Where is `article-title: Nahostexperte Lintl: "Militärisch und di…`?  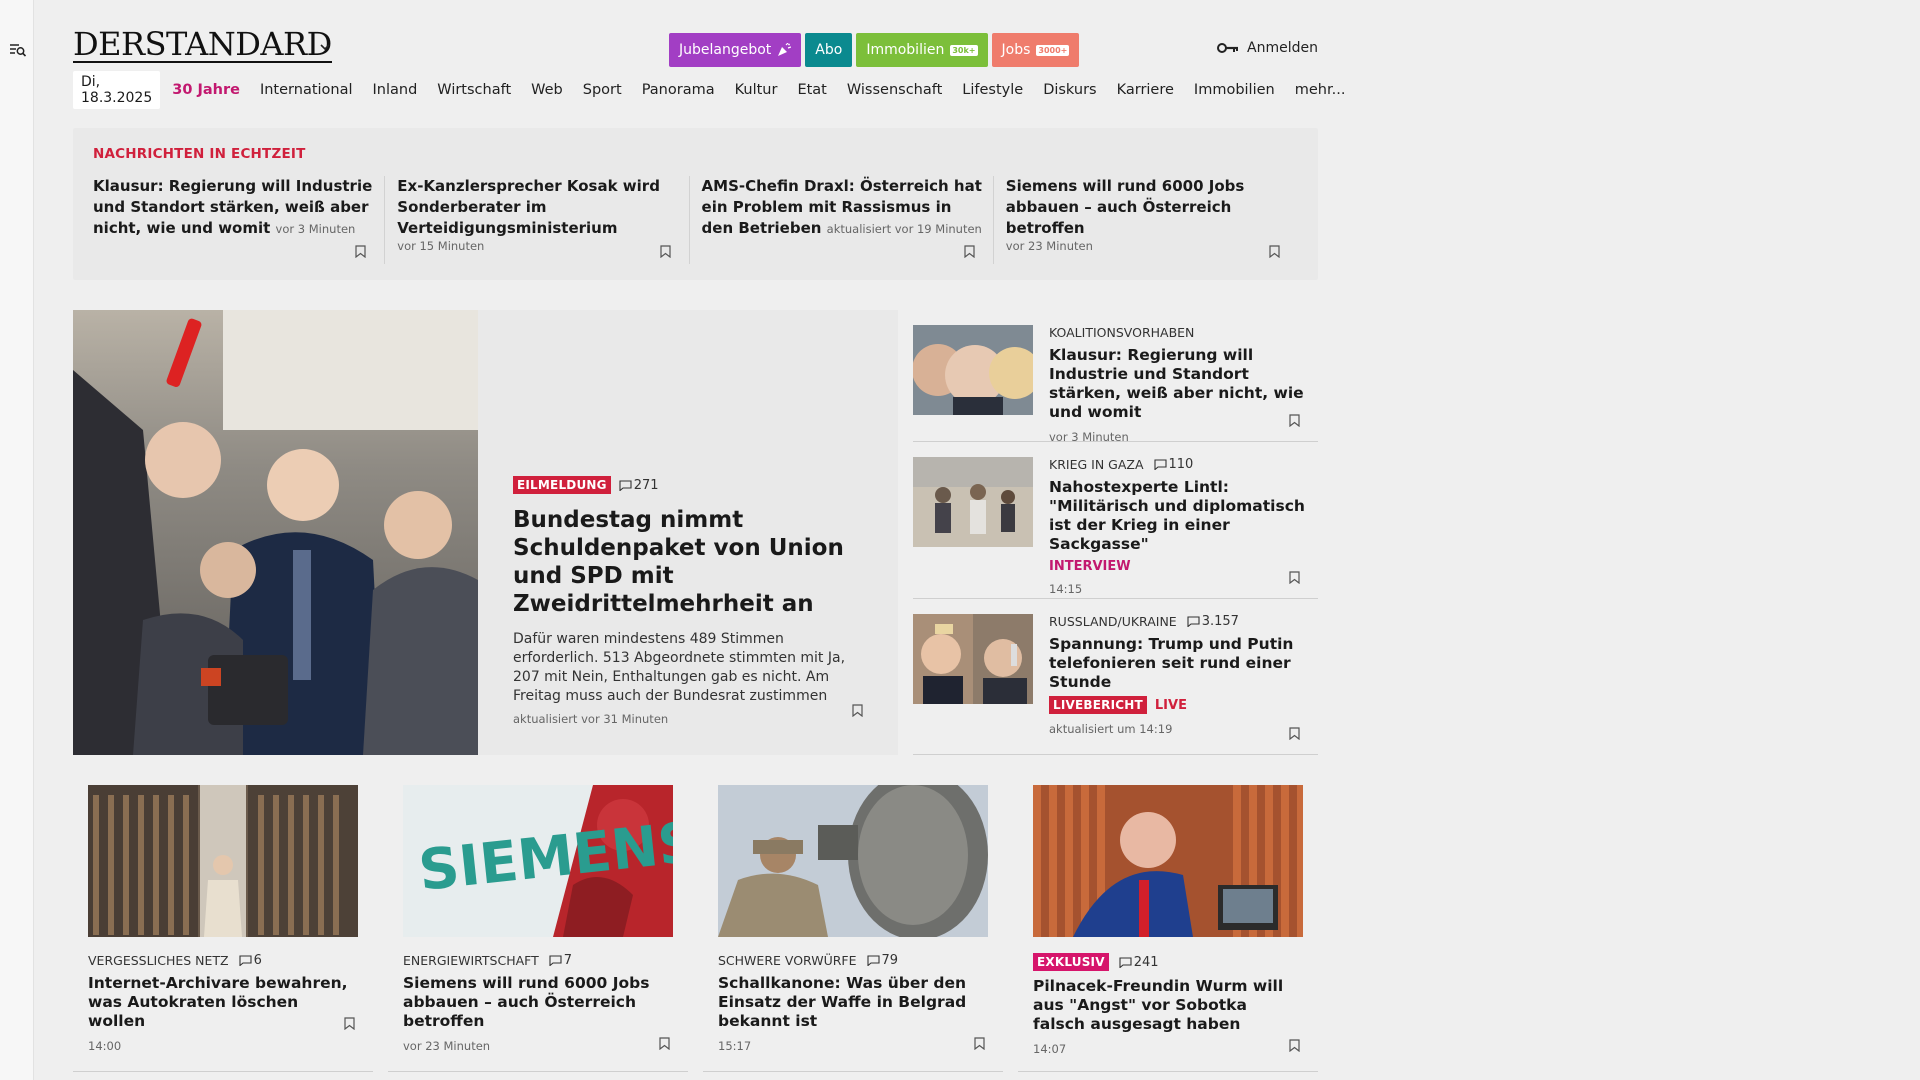
article-title: Nahostexperte Lintl: "Militärisch und di… is located at coordinates (1183, 516).